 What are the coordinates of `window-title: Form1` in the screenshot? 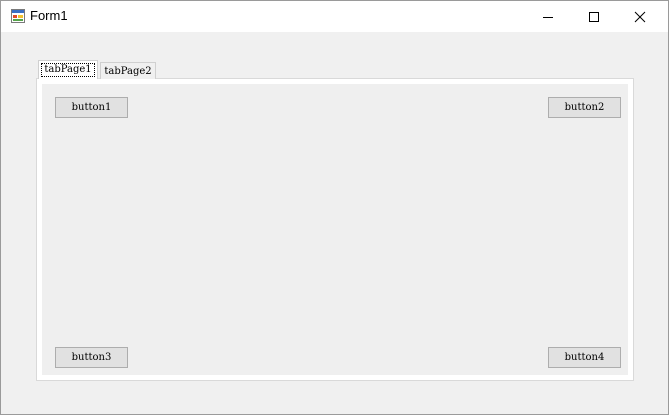 It's located at (49, 15).